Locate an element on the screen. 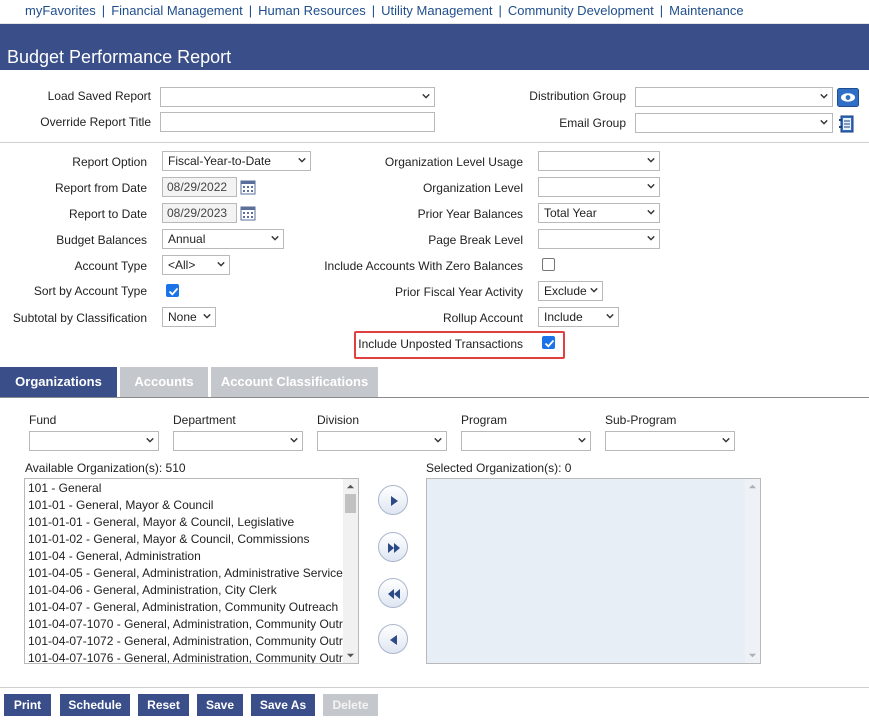 Image resolution: width=869 pixels, height=721 pixels. save-as-button: Save As is located at coordinates (283, 705).